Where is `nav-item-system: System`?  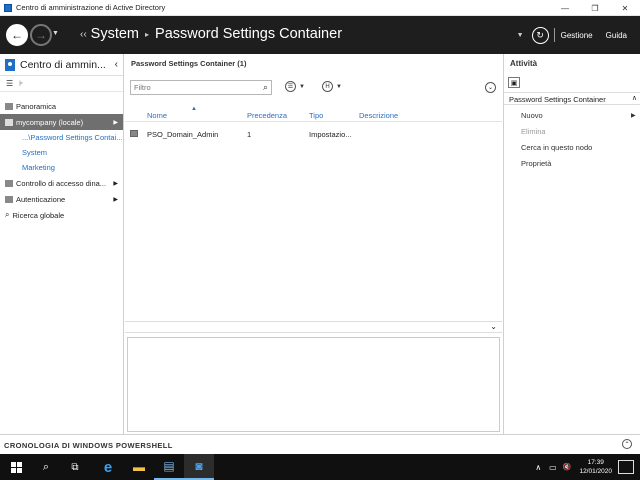
nav-item-system: System is located at coordinates (61, 152).